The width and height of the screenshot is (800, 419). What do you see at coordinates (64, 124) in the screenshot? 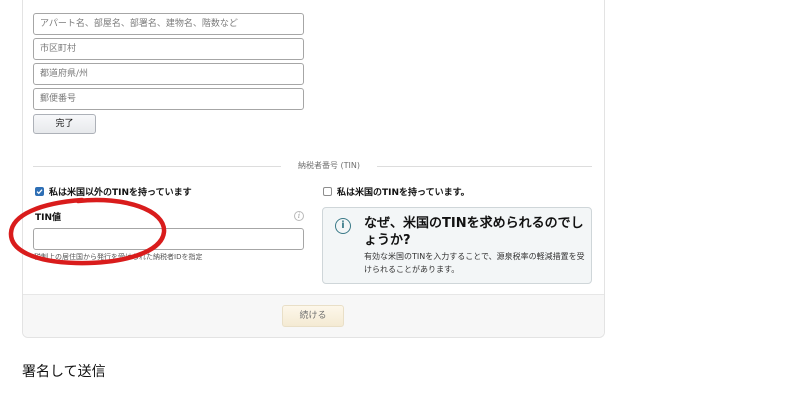
I see `done-button: 完了` at bounding box center [64, 124].